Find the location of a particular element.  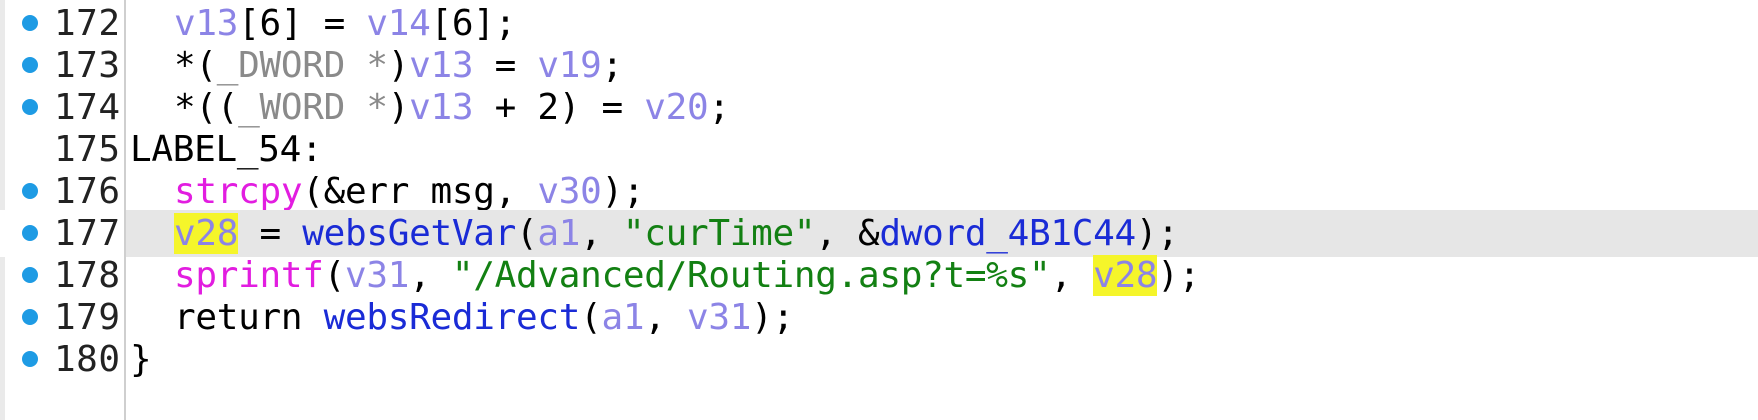

code-token: *(( is located at coordinates (206, 107).